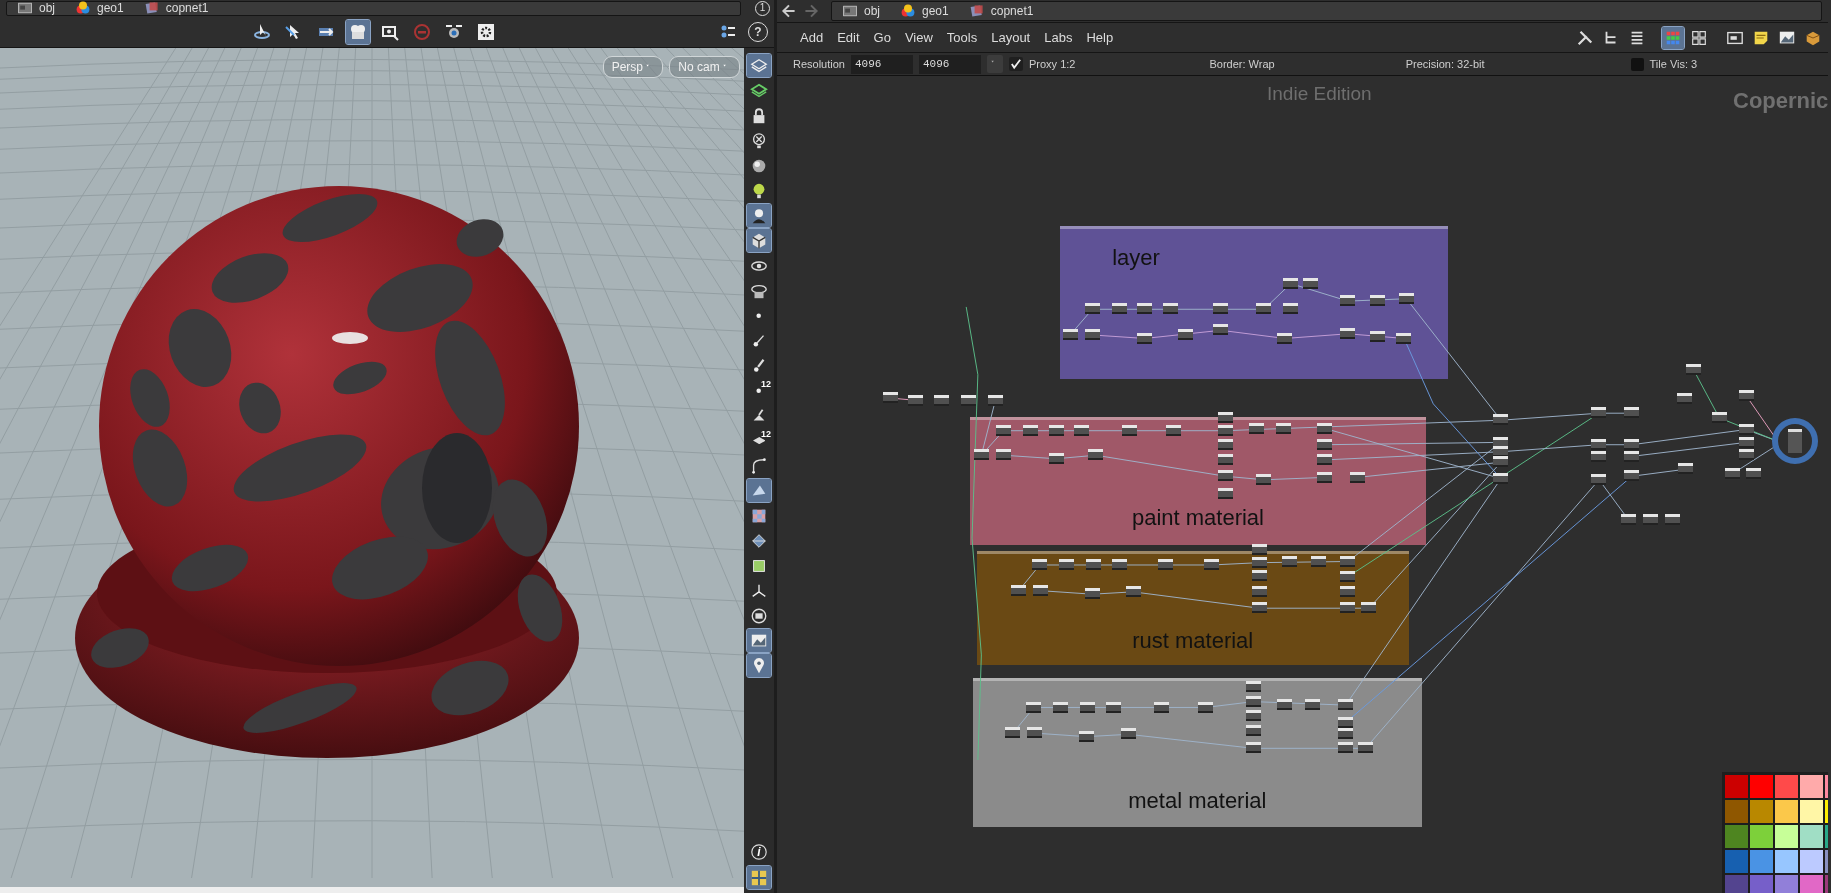 The height and width of the screenshot is (893, 1831). Describe the element at coordinates (918, 37) in the screenshot. I see `menu-item: View` at that location.